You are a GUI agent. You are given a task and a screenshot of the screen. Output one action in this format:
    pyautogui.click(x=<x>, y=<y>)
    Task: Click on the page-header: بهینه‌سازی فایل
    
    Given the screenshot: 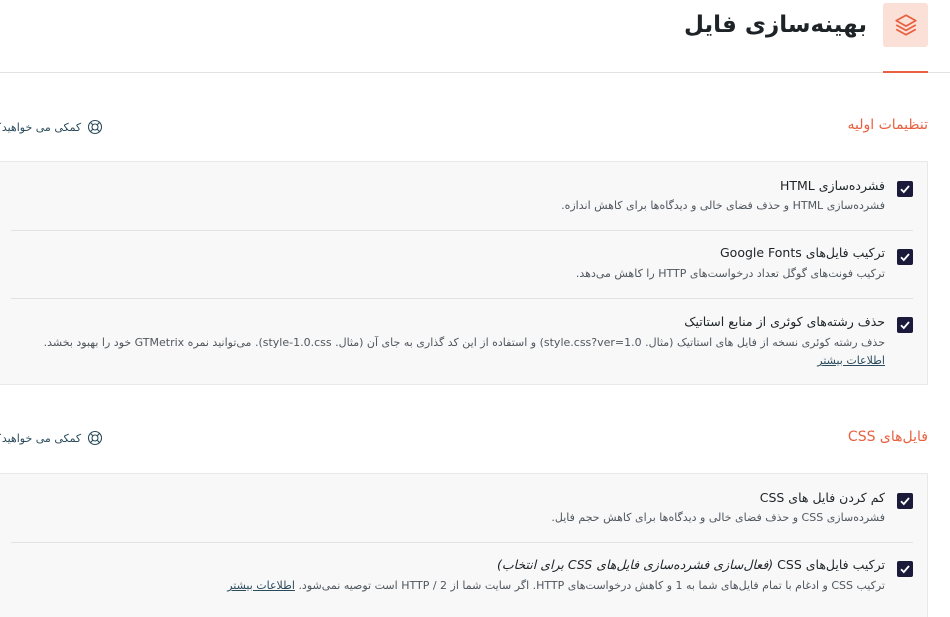 What is the action you would take?
    pyautogui.click(x=475, y=36)
    